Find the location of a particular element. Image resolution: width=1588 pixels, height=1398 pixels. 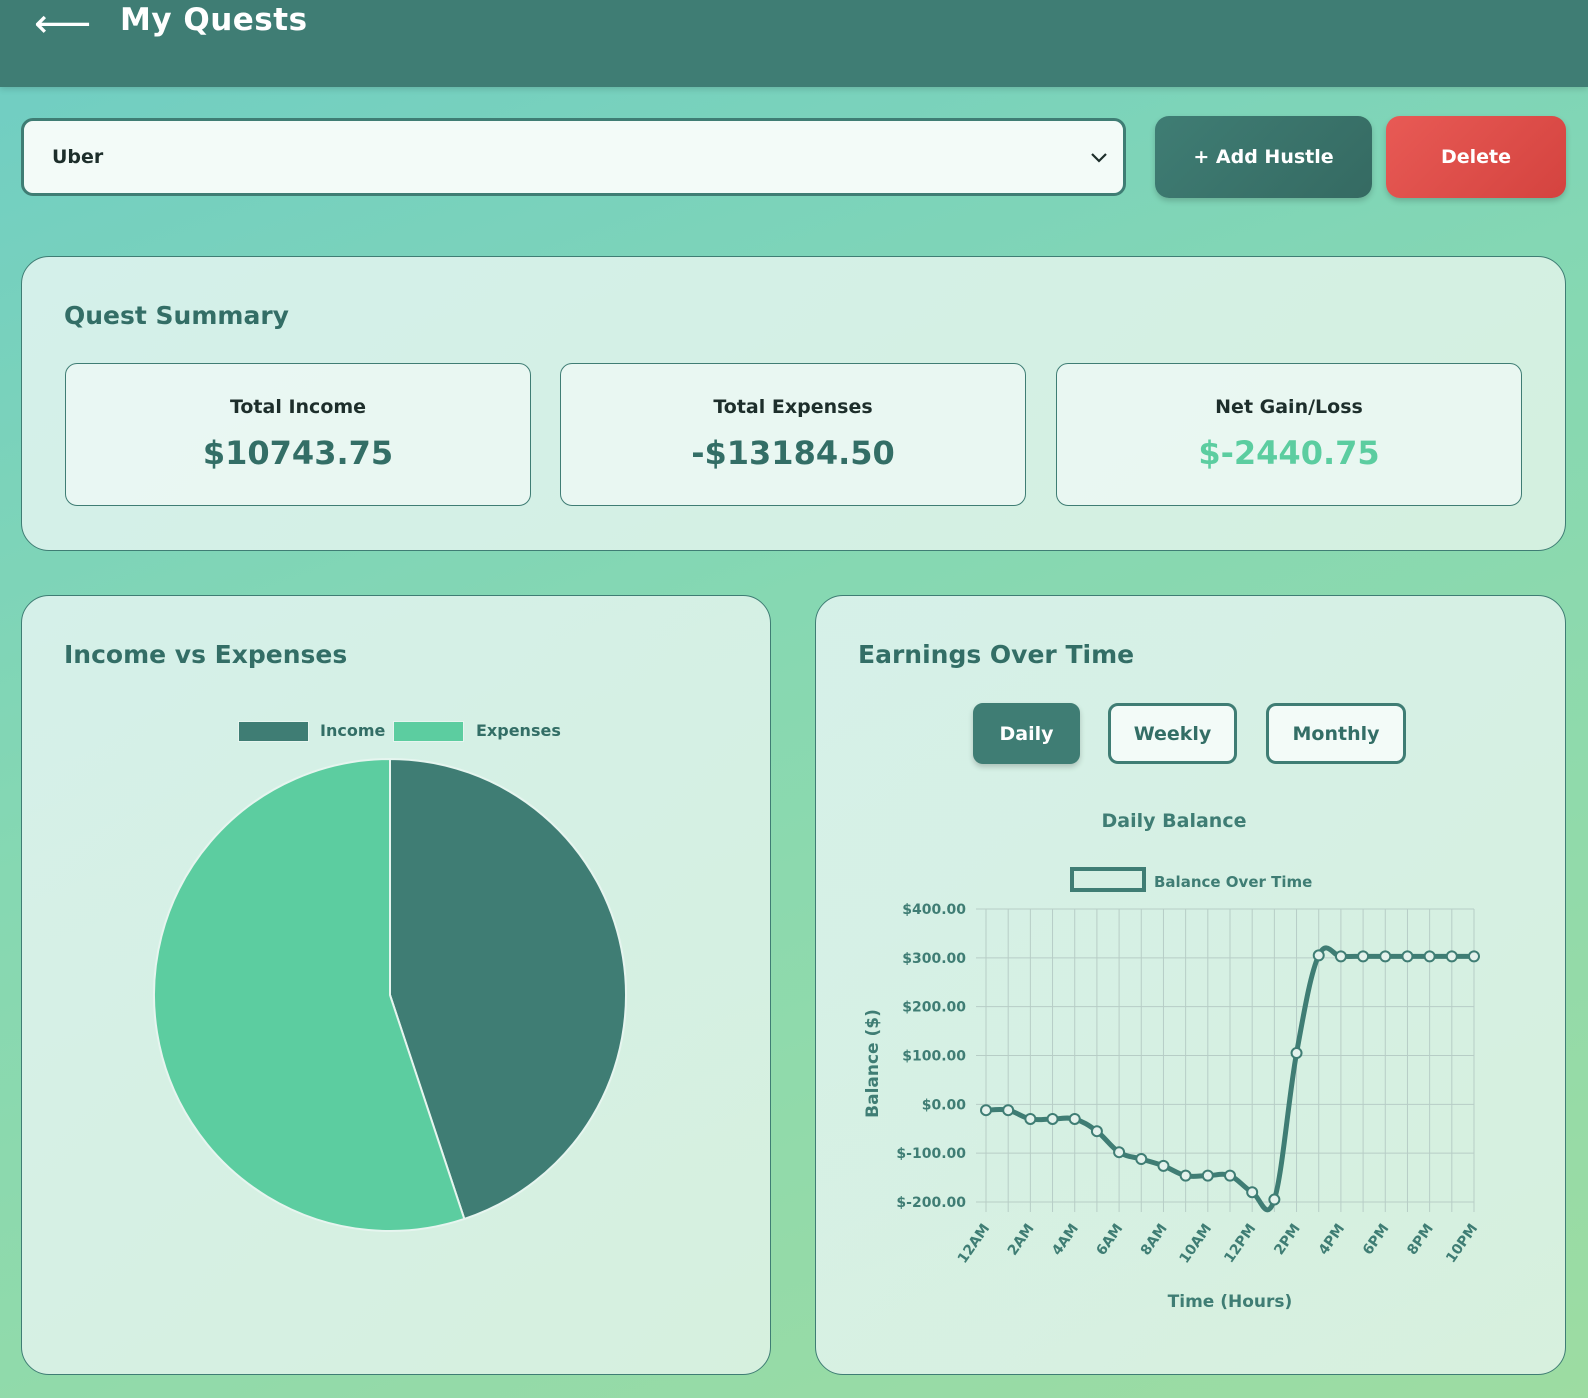

y-tick-label: $100.00 is located at coordinates (934, 1057).